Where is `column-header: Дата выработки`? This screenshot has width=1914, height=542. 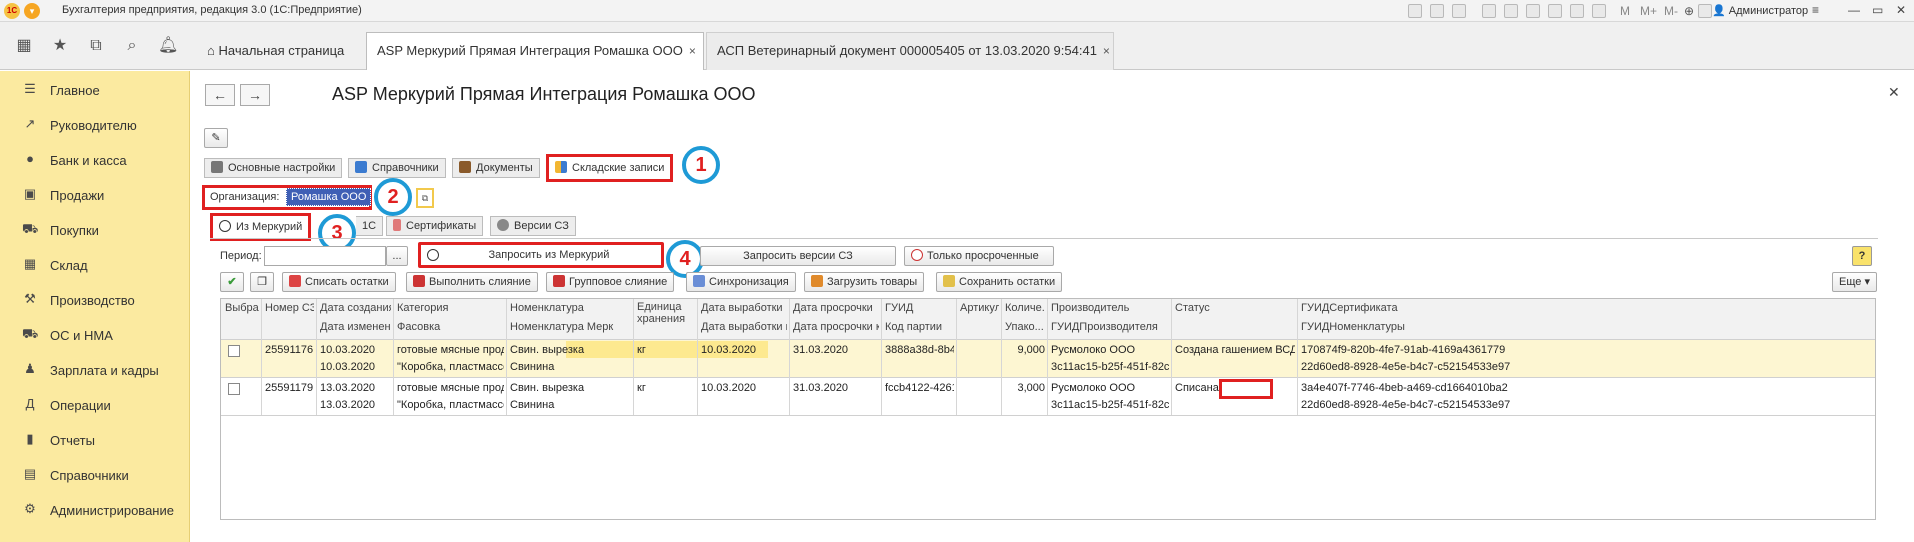
column-header: Дата выработки is located at coordinates (744, 308).